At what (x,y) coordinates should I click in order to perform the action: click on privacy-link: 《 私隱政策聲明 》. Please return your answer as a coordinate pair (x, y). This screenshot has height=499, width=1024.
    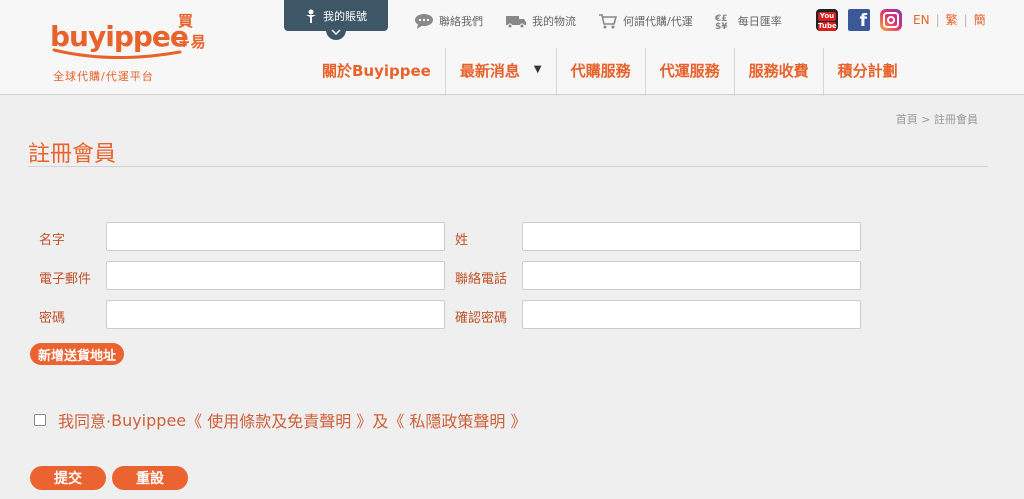
    Looking at the image, I should click on (457, 420).